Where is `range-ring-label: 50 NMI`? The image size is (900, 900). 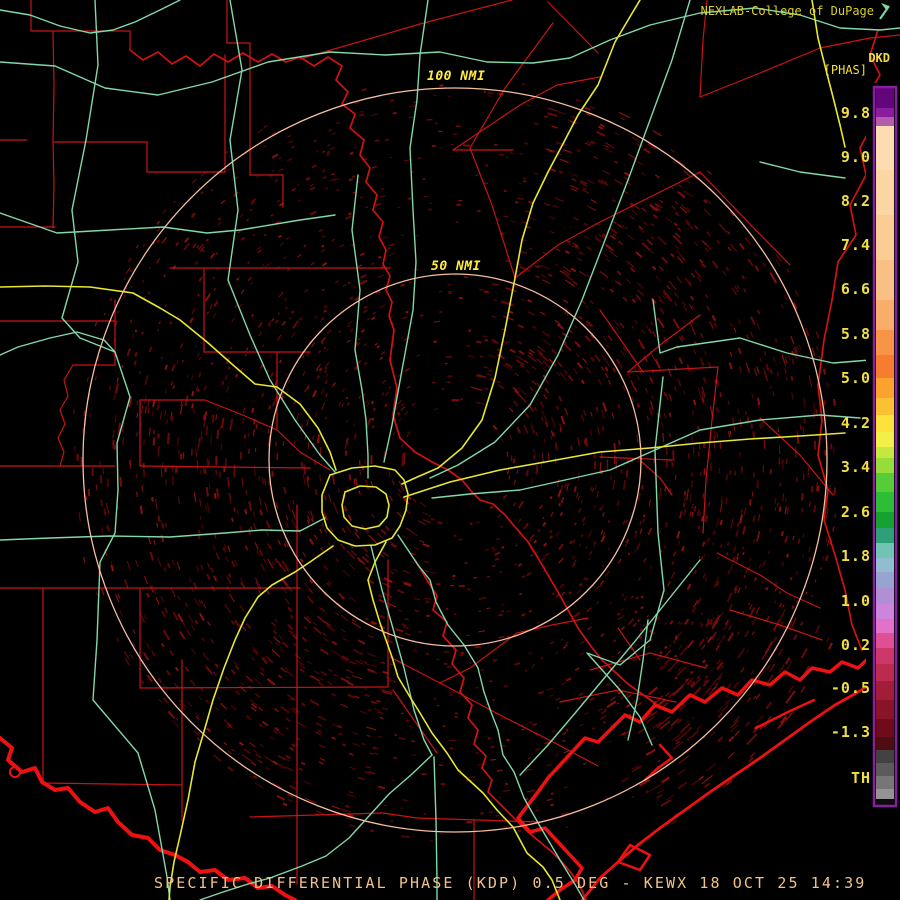 range-ring-label: 50 NMI is located at coordinates (456, 266).